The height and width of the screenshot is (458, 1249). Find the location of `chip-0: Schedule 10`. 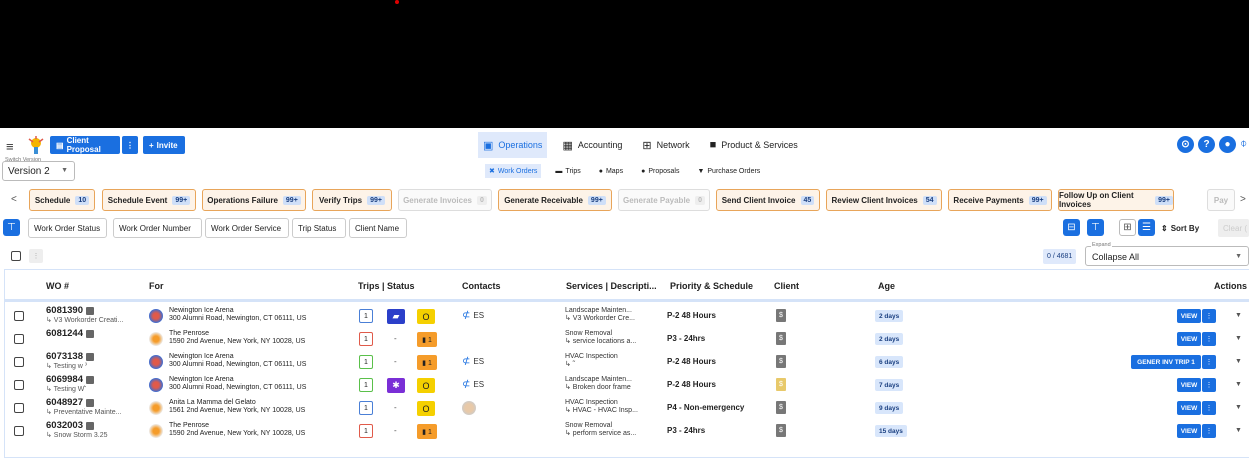

chip-0: Schedule 10 is located at coordinates (62, 200).